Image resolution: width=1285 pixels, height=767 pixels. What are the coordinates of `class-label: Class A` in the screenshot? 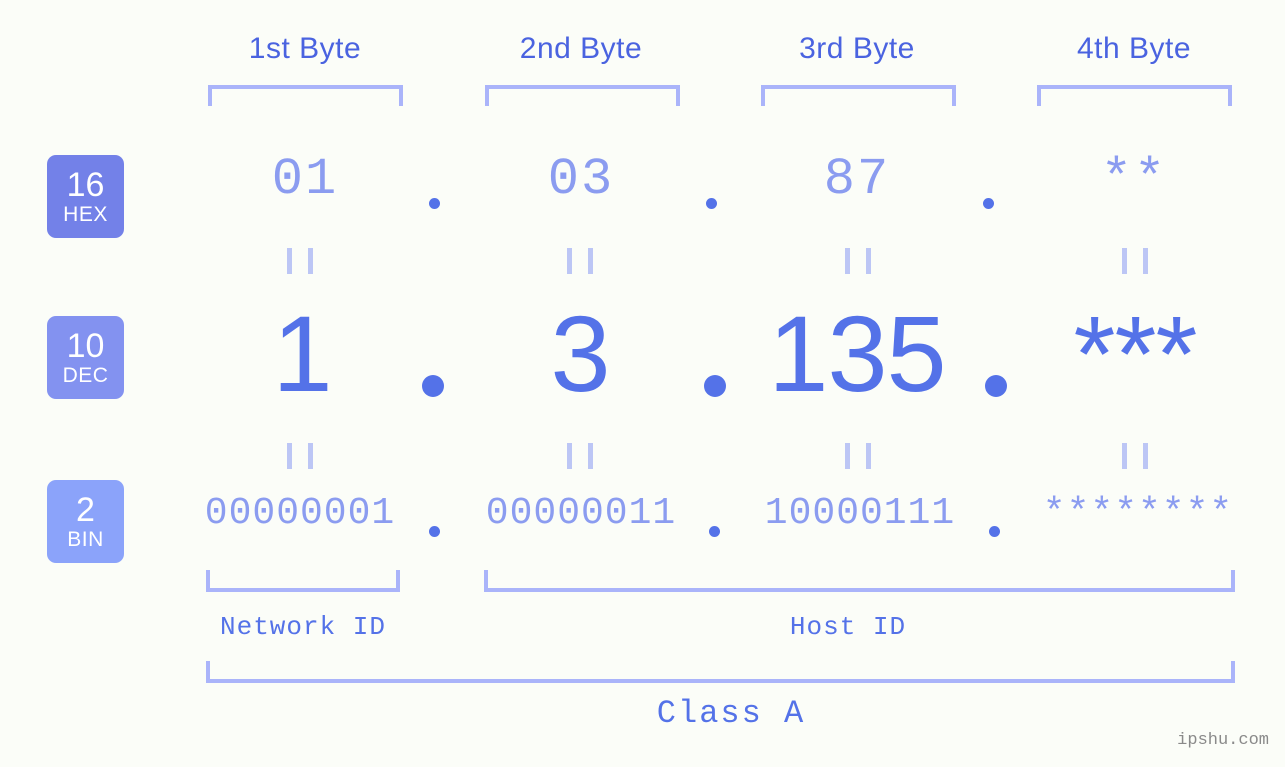 It's located at (731, 713).